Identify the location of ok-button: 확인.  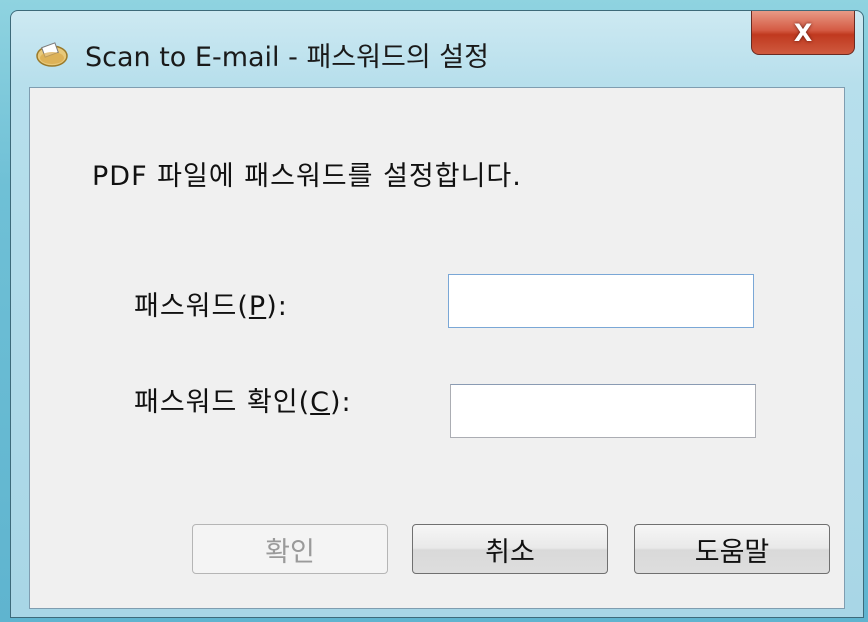
(290, 549).